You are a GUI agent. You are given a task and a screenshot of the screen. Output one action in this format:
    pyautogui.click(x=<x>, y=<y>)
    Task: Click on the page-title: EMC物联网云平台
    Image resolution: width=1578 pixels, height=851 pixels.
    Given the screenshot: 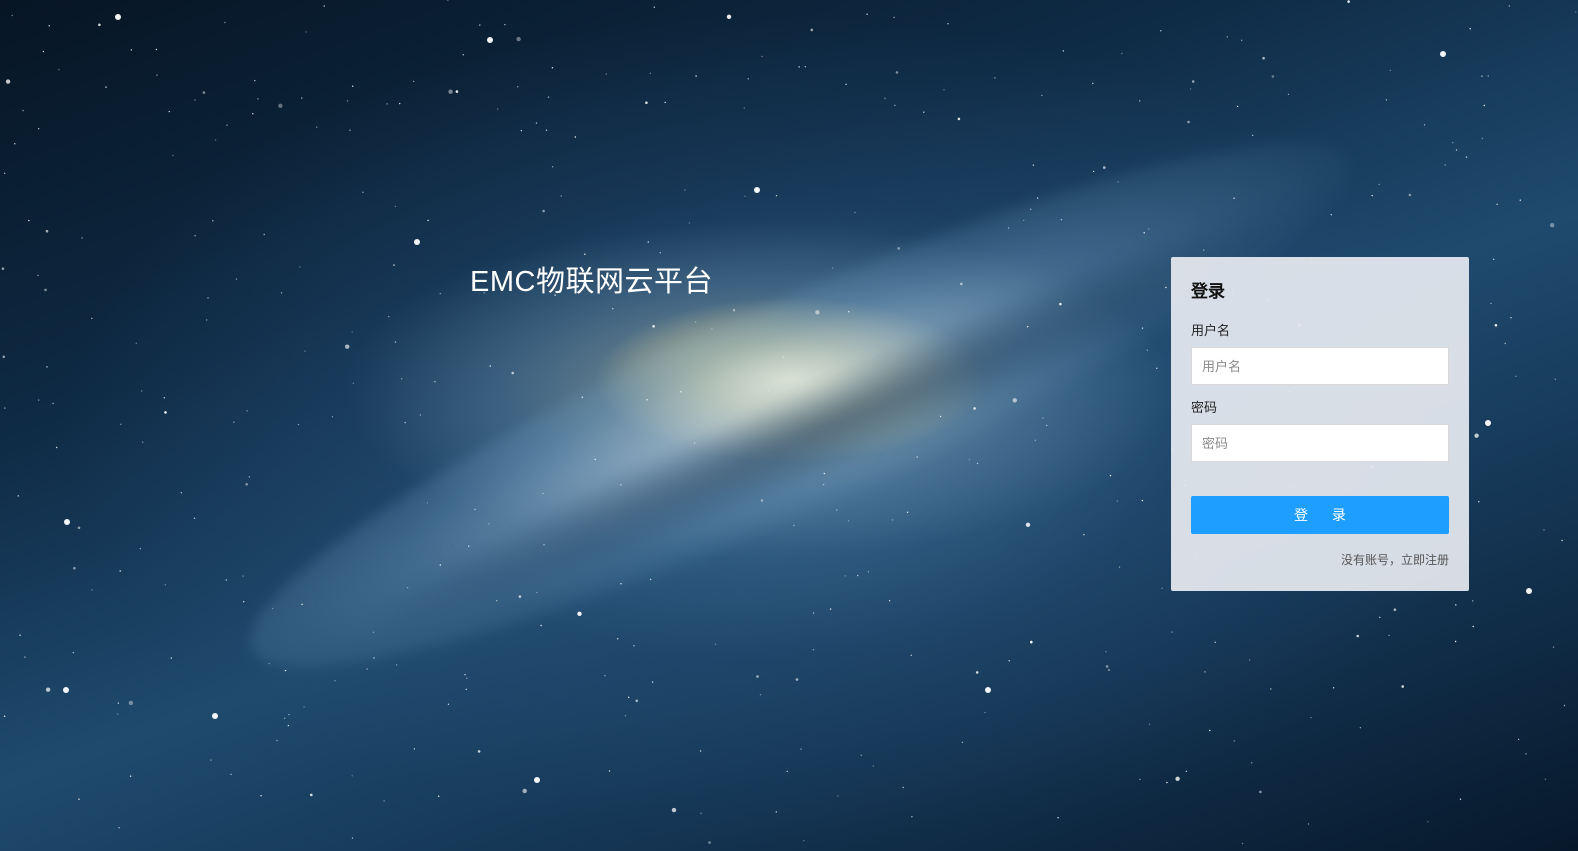 What is the action you would take?
    pyautogui.click(x=591, y=282)
    